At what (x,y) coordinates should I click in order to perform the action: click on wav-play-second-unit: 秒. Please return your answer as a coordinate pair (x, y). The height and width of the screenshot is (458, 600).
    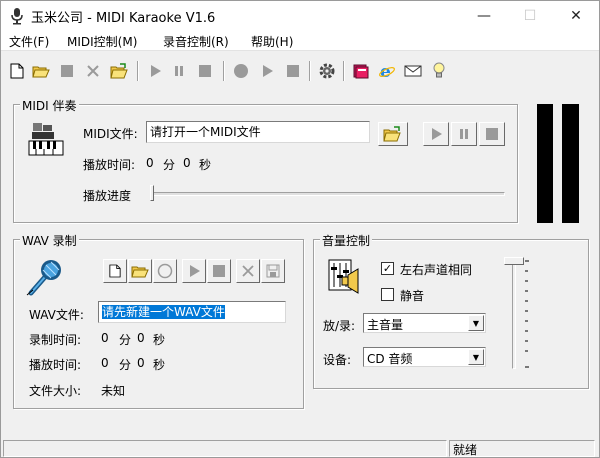
    Looking at the image, I should click on (159, 365).